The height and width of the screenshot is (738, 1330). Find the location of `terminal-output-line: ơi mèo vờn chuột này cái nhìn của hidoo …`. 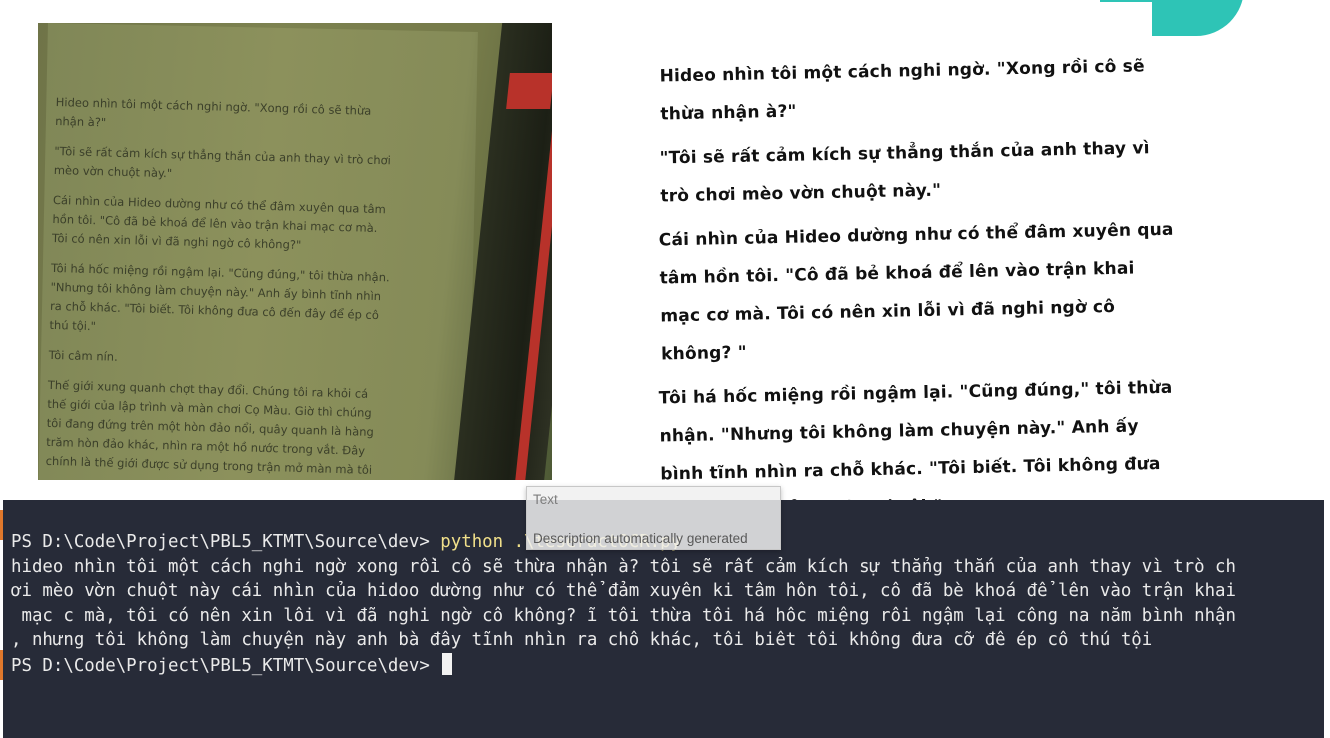

terminal-output-line: ơi mèo vờn chuột này cái nhìn của hidoo … is located at coordinates (623, 591).